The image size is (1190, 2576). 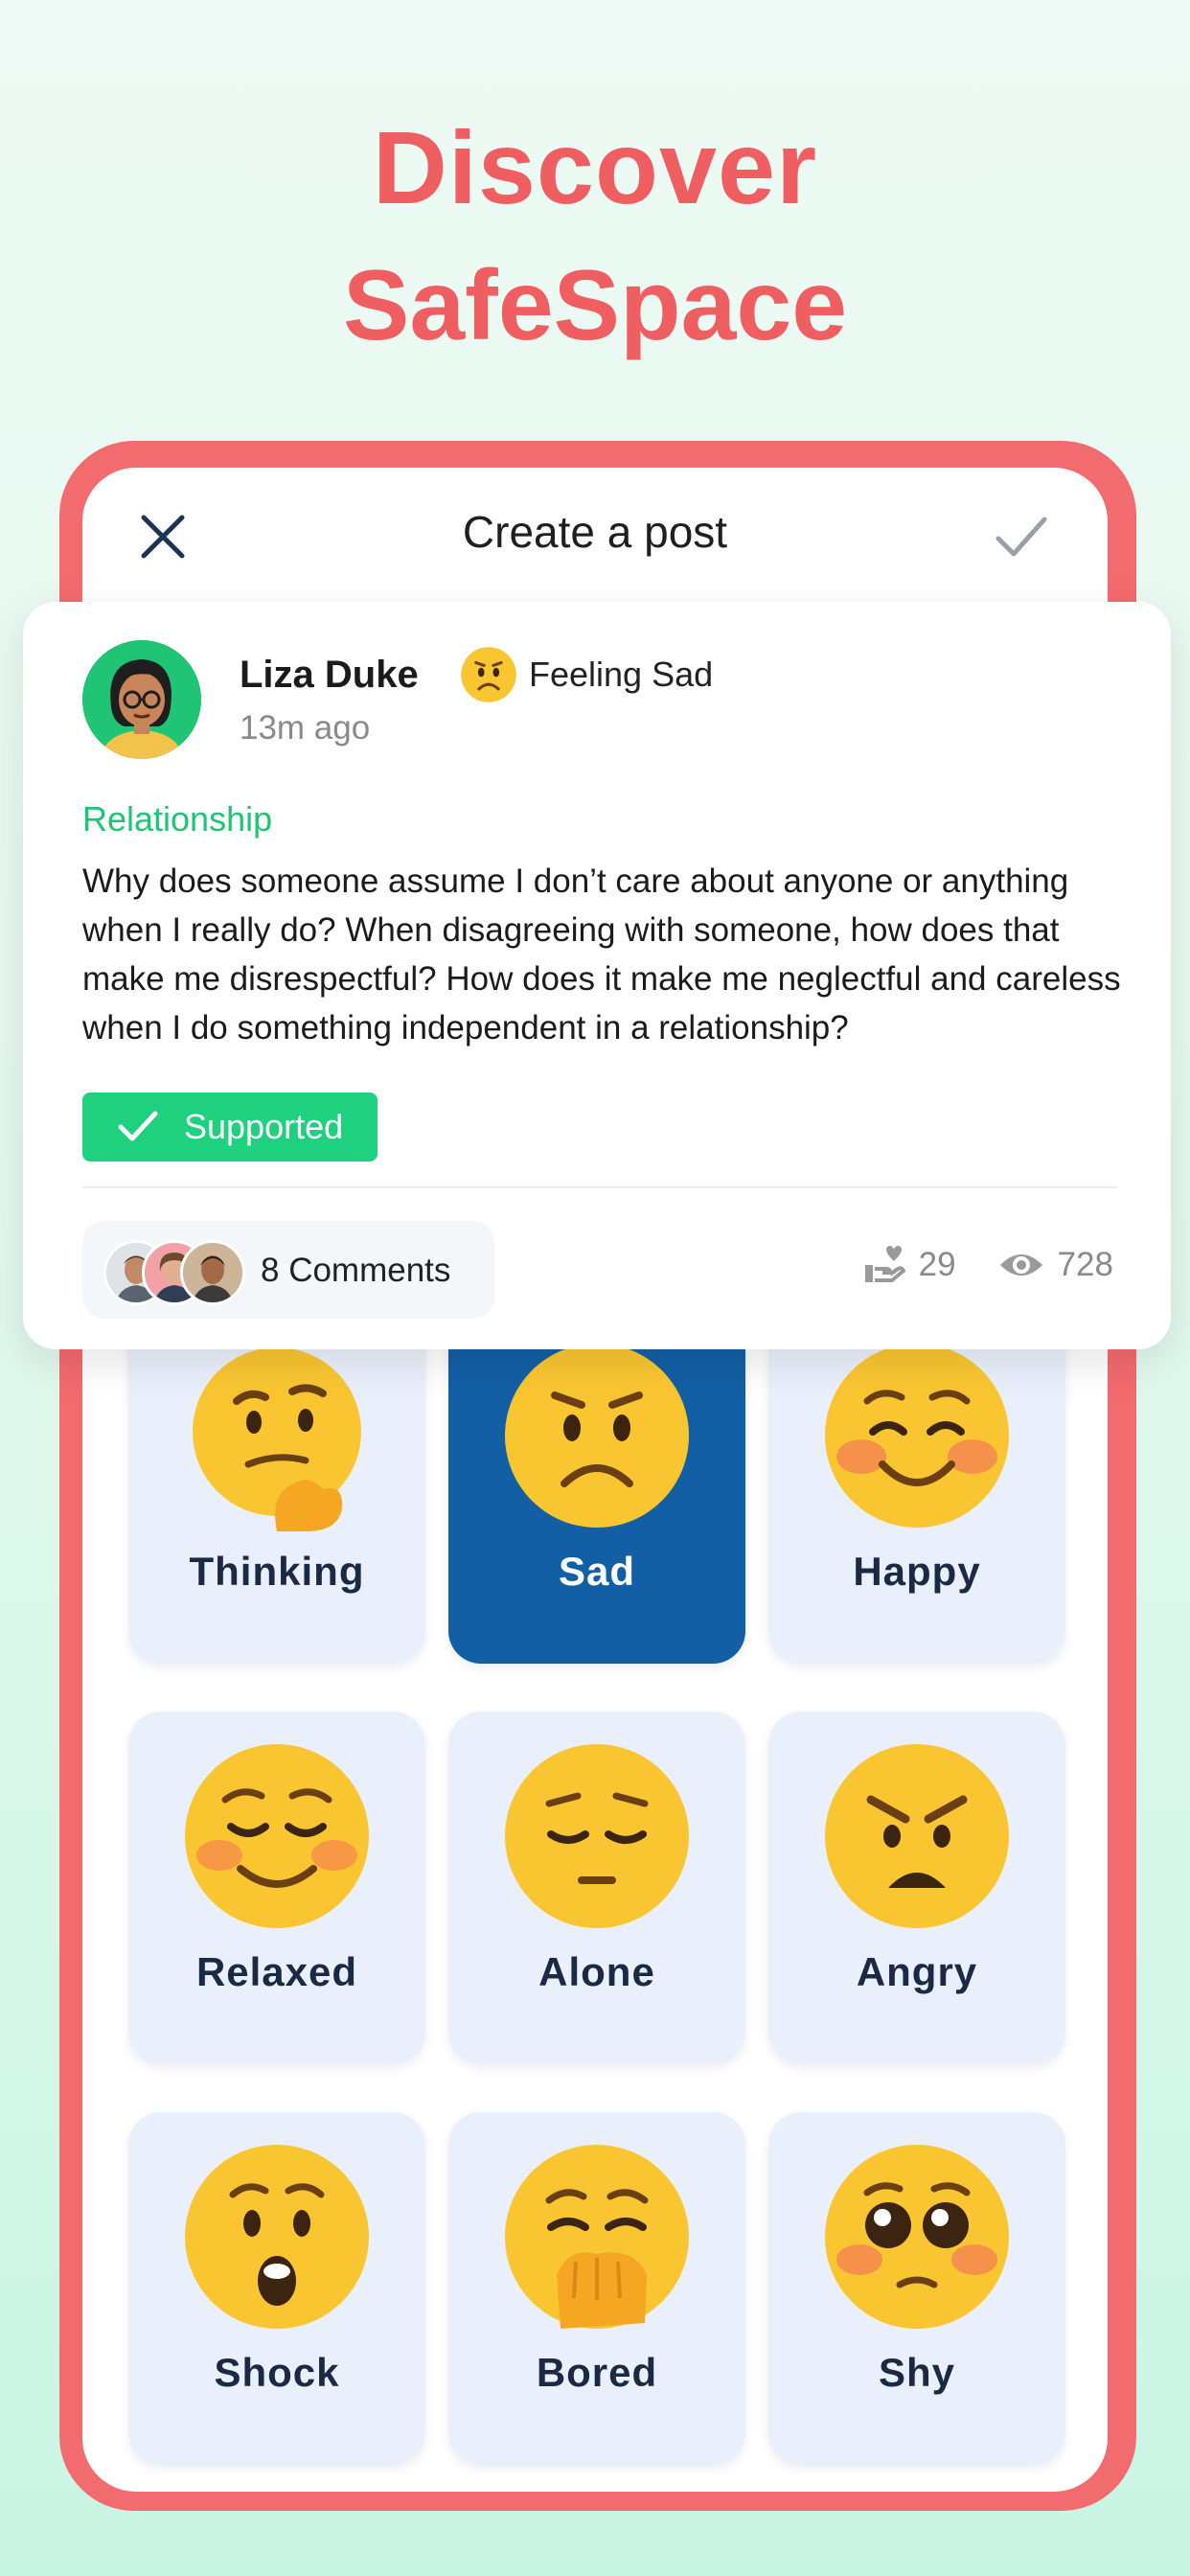 What do you see at coordinates (305, 728) in the screenshot?
I see `post-timestamp: 13m ago` at bounding box center [305, 728].